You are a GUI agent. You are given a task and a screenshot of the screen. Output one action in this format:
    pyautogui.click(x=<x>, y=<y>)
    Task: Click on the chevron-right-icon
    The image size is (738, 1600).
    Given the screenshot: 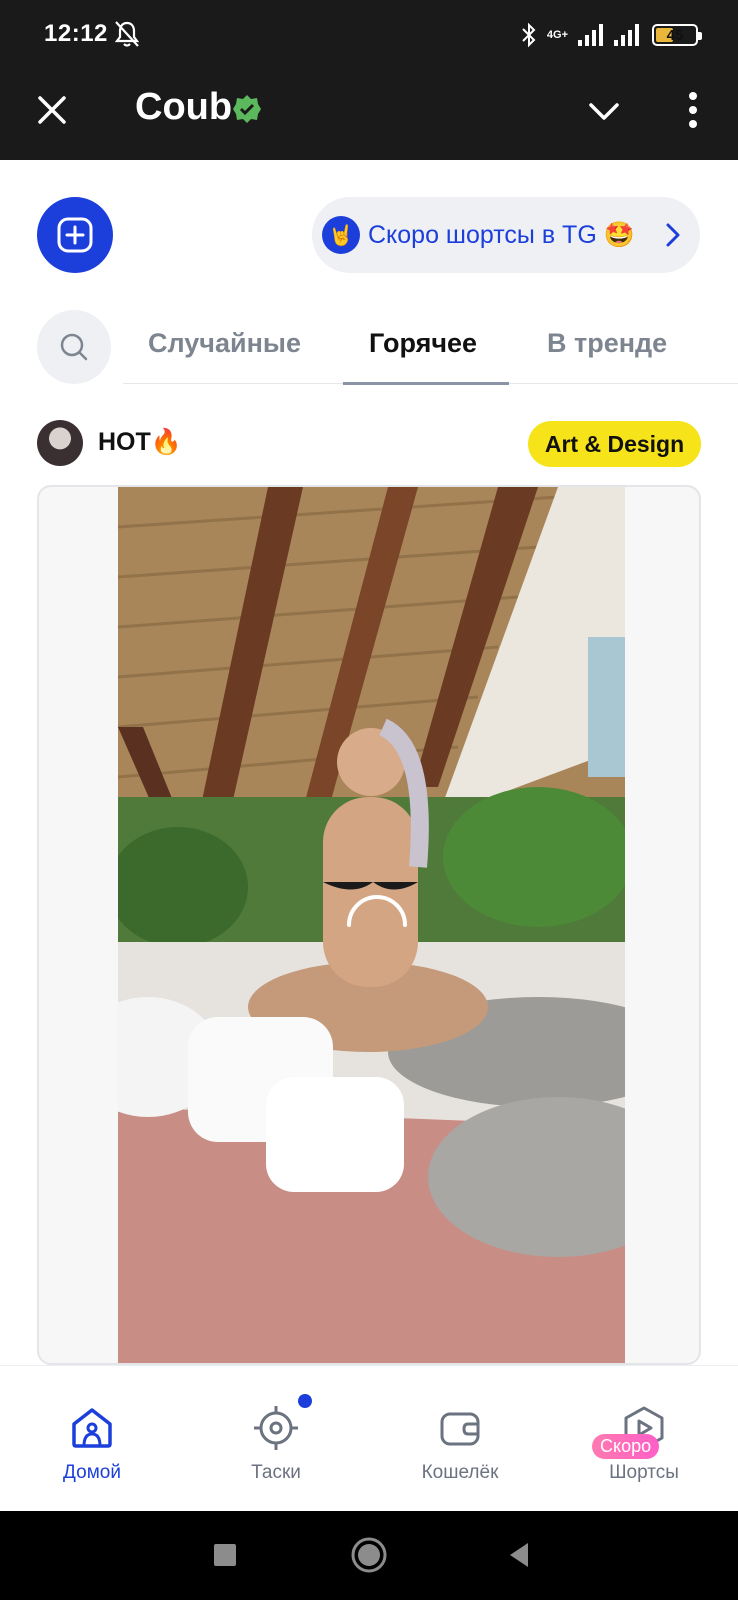 What is the action you would take?
    pyautogui.click(x=673, y=235)
    